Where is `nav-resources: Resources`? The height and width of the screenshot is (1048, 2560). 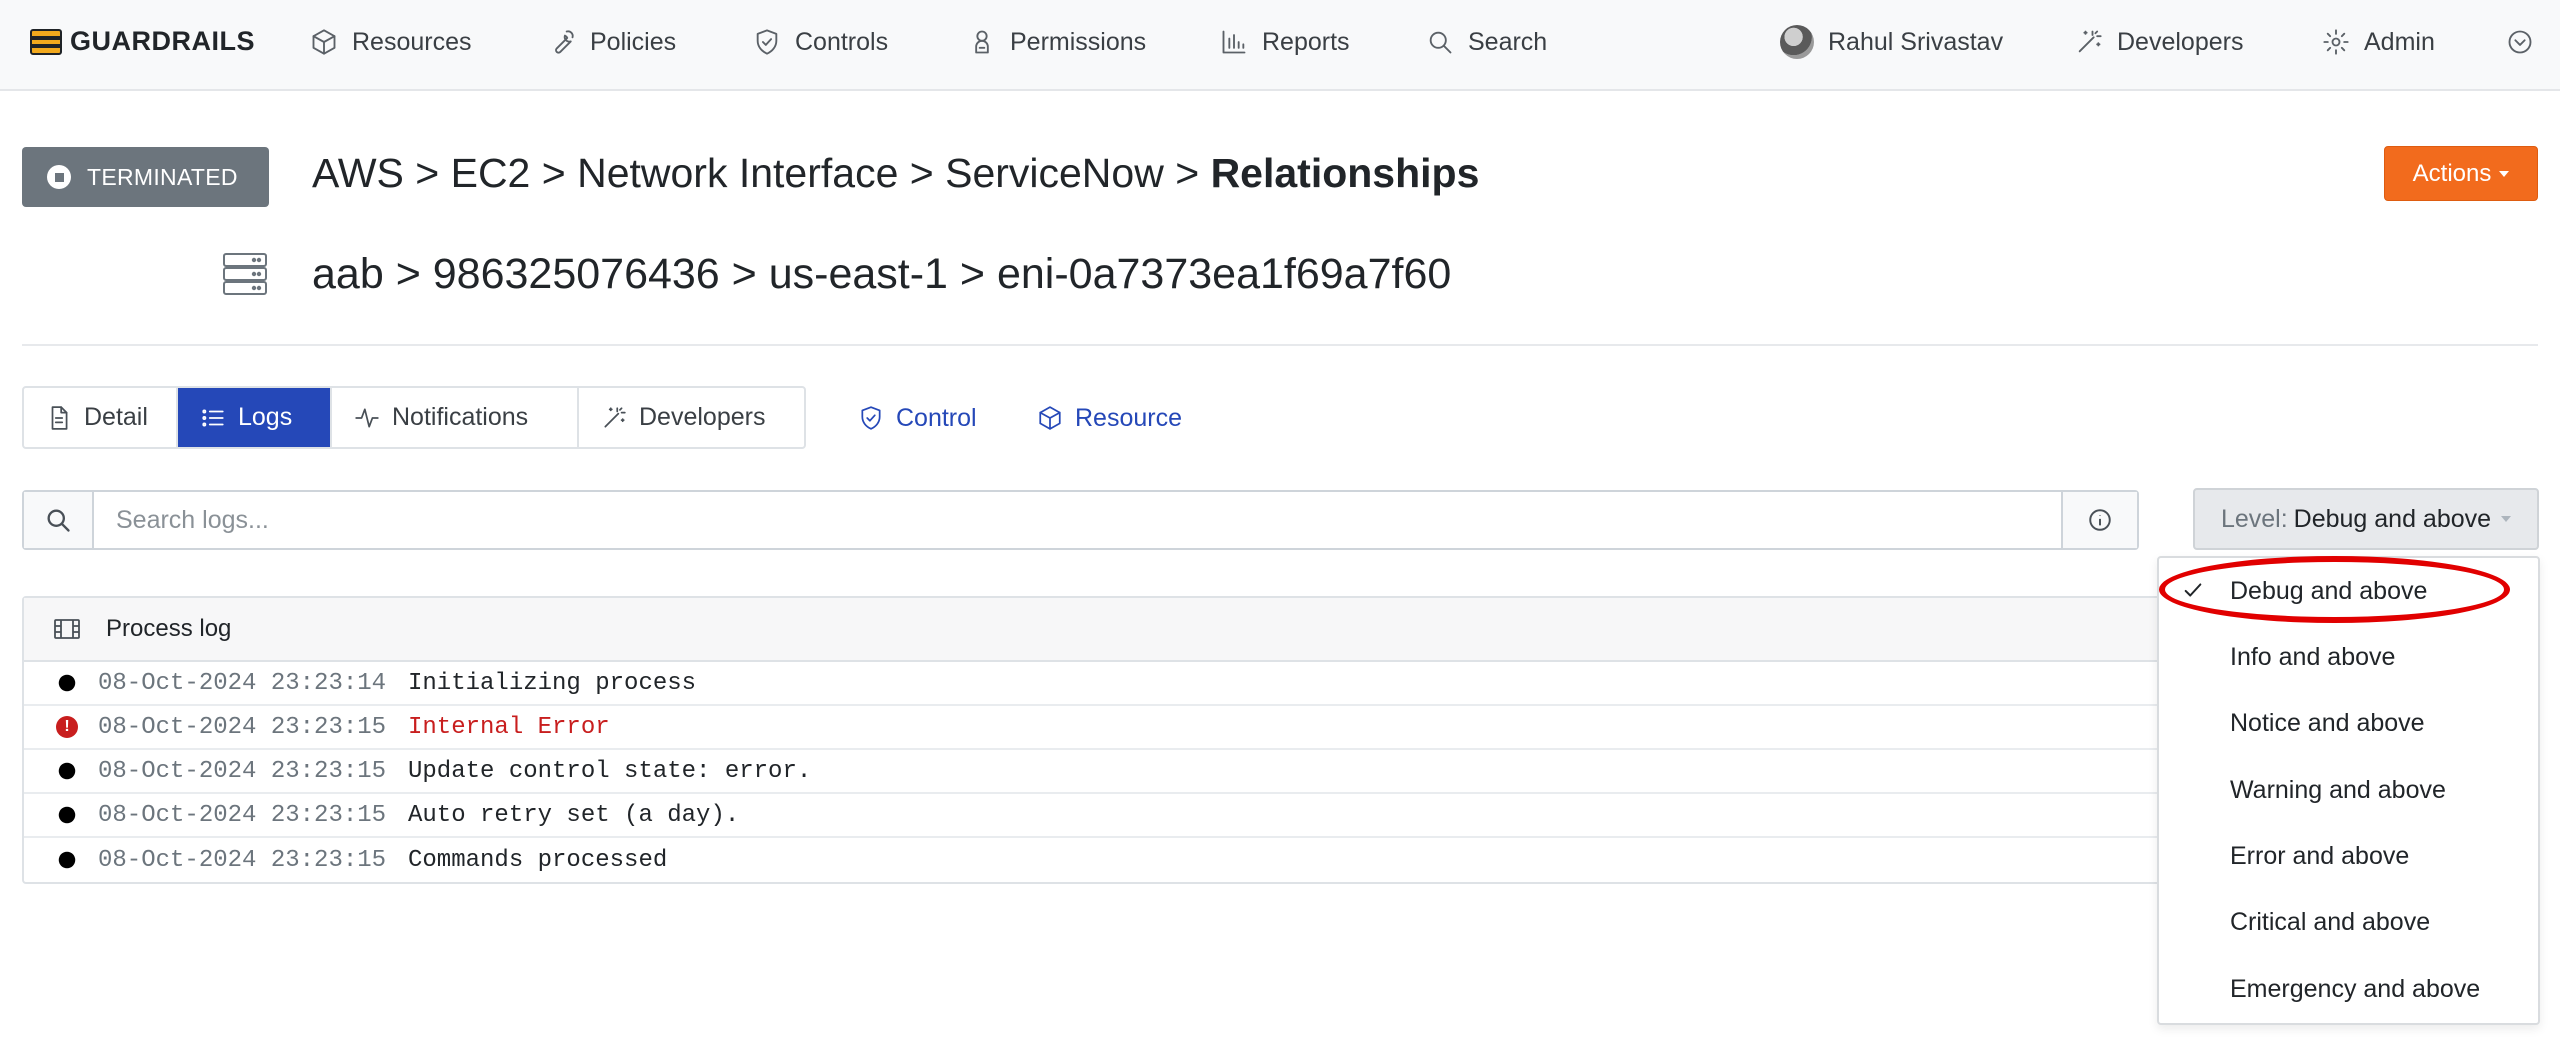 nav-resources: Resources is located at coordinates (391, 42).